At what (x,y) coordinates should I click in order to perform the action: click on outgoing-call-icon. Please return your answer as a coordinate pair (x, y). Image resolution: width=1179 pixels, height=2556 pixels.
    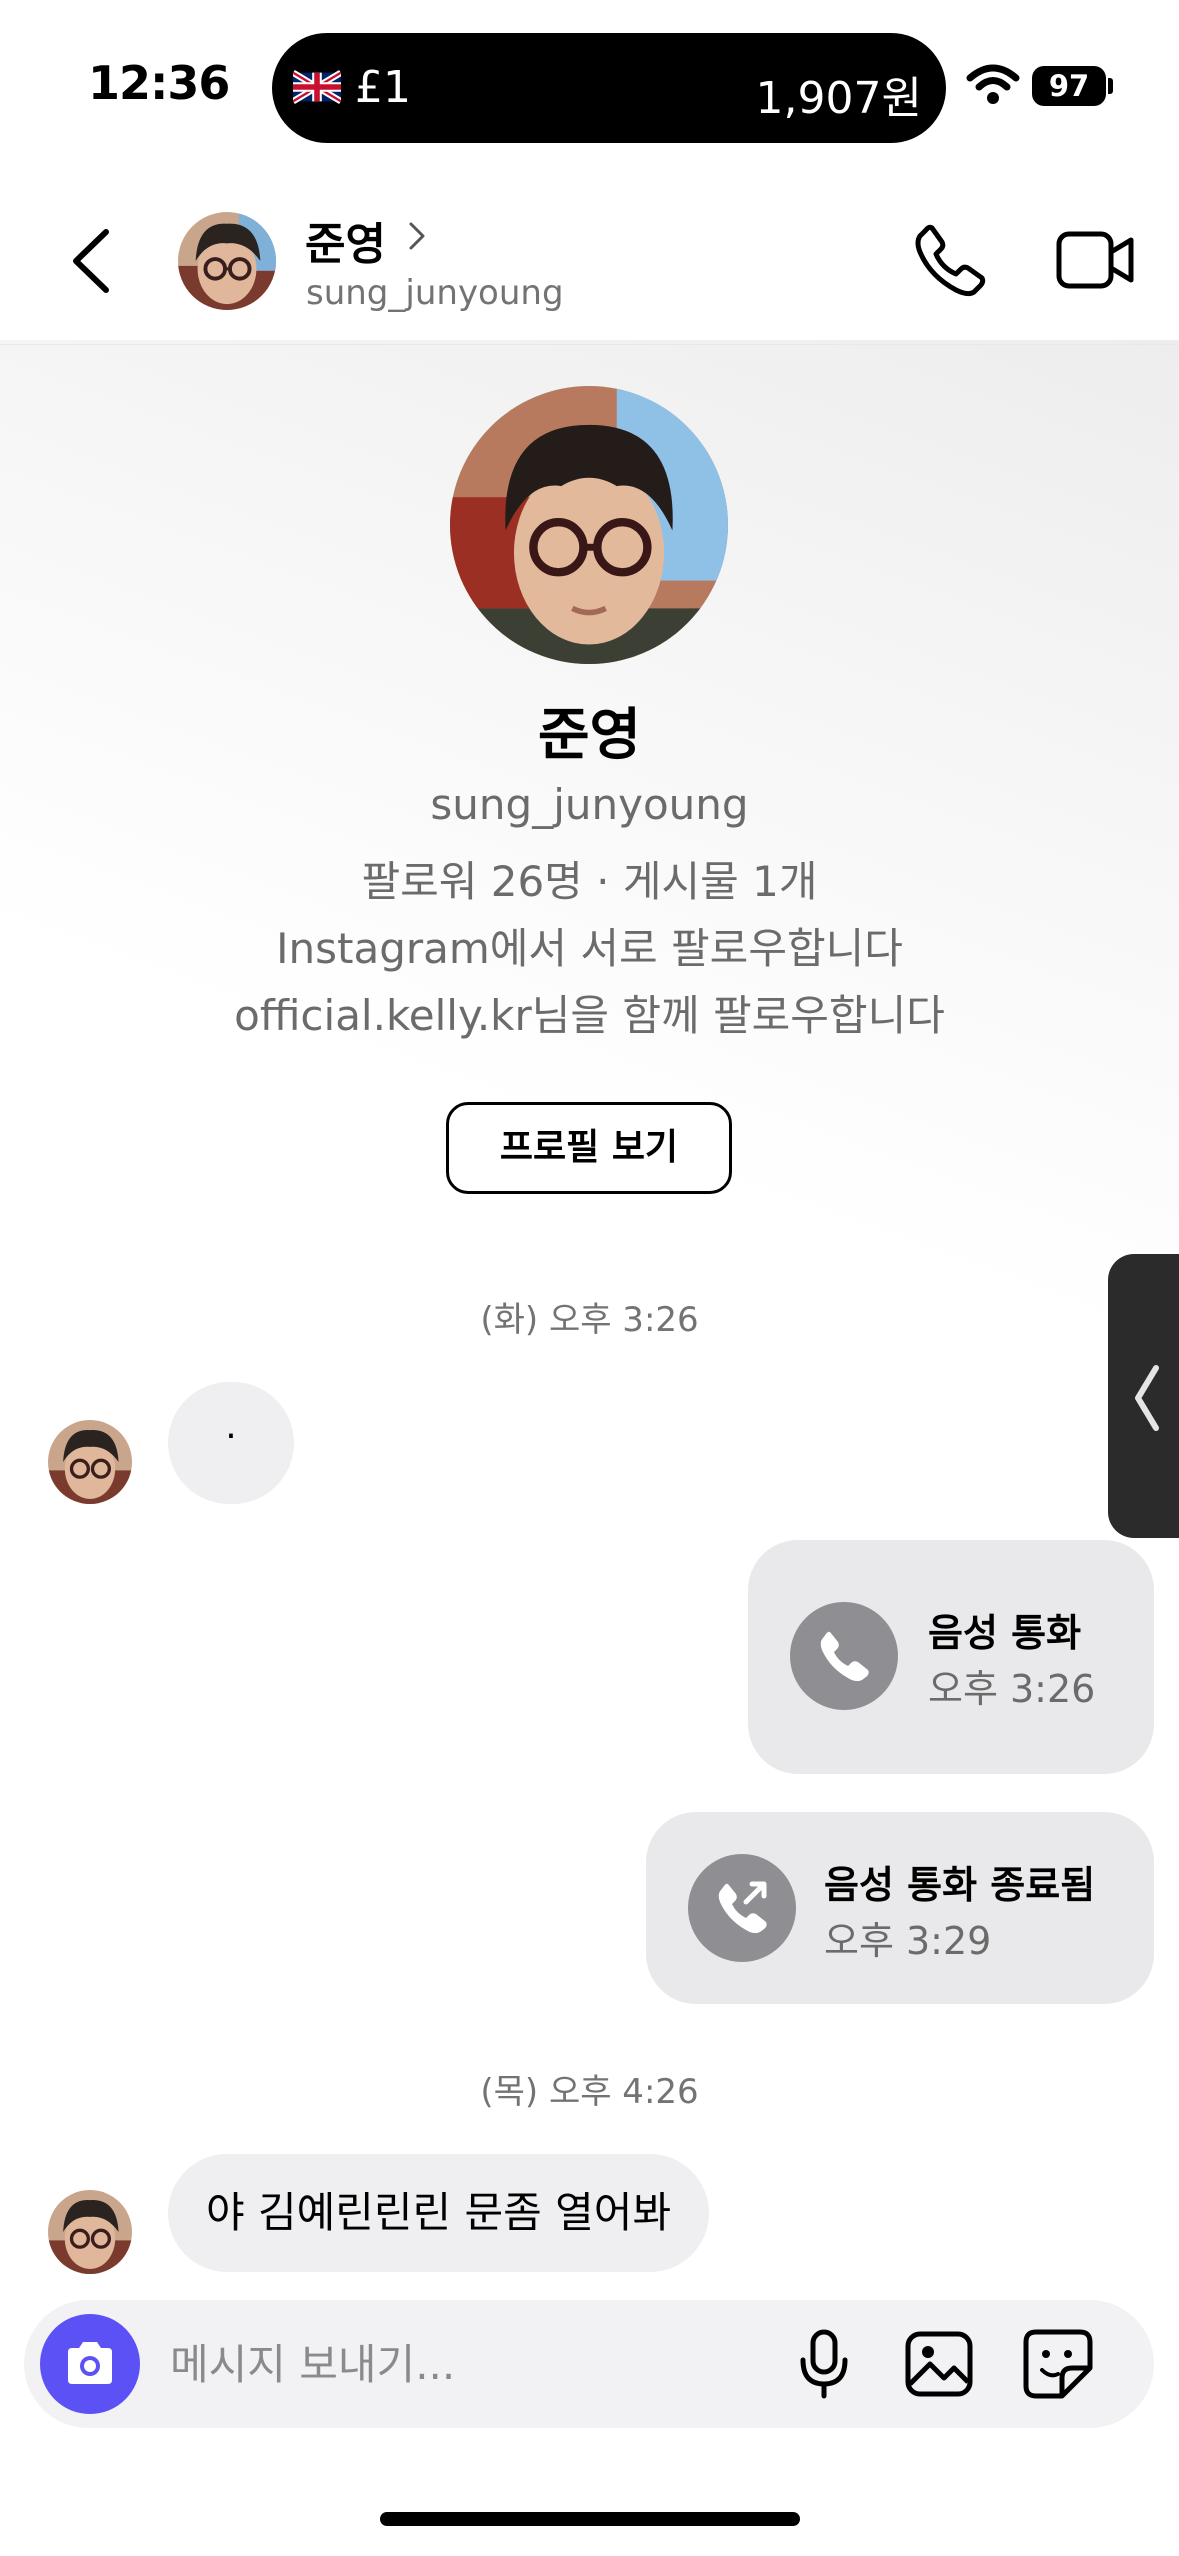
    Looking at the image, I should click on (742, 1907).